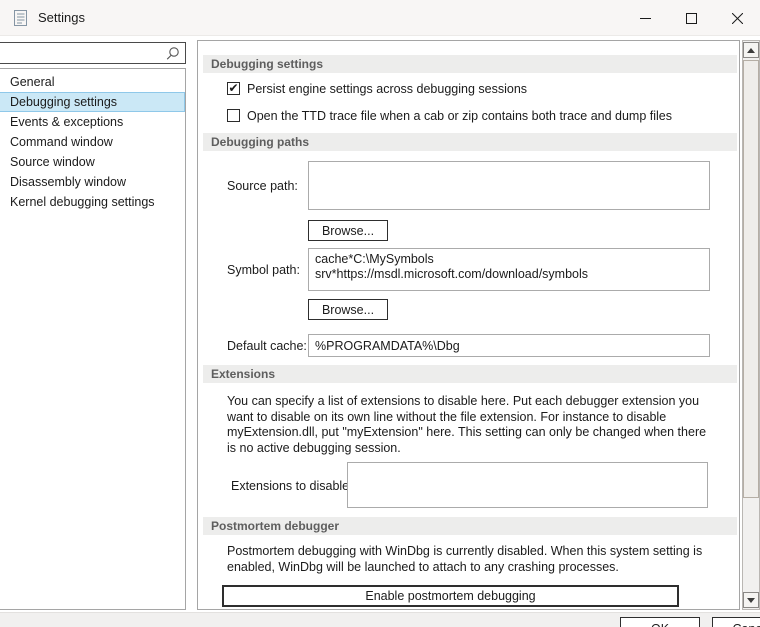 The height and width of the screenshot is (627, 760). I want to click on titlebar: Settings, so click(380, 18).